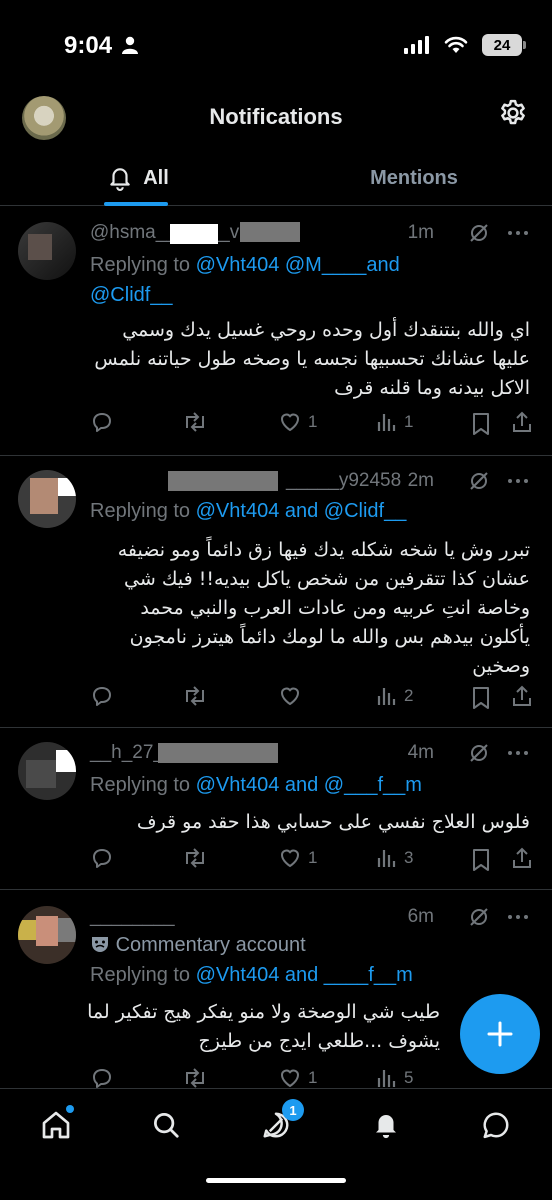 The image size is (552, 1200). What do you see at coordinates (276, 116) in the screenshot?
I see `page-title: Notifications` at bounding box center [276, 116].